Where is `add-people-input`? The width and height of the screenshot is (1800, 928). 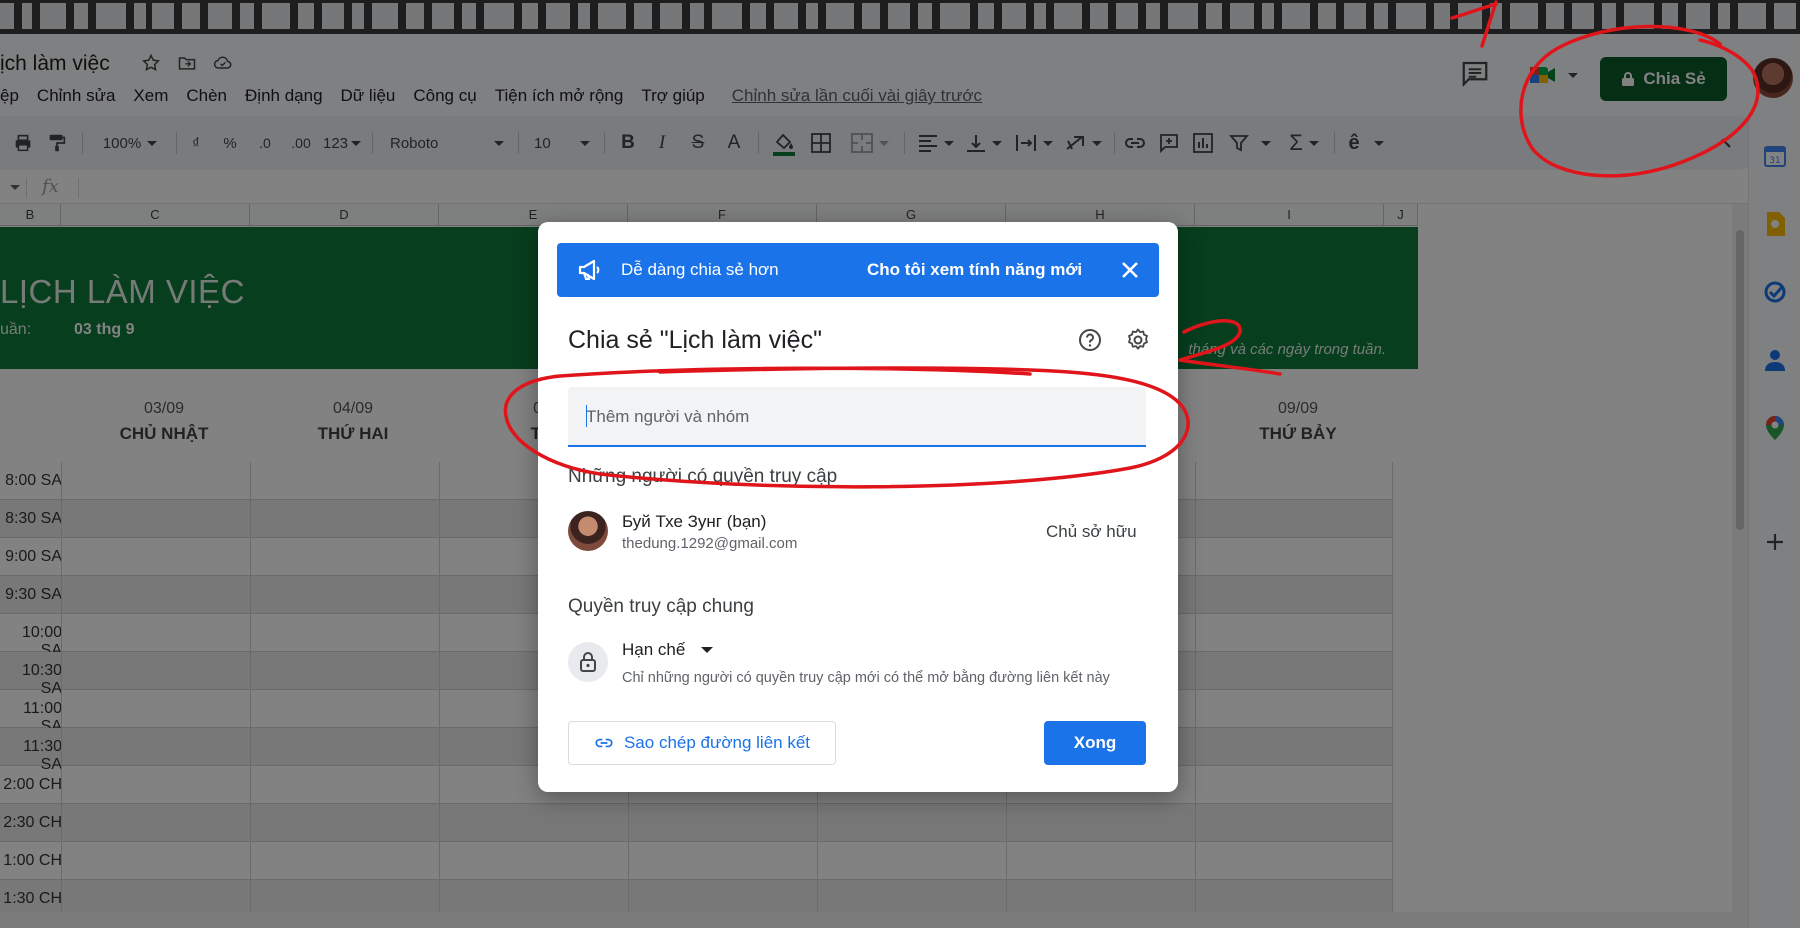
add-people-input is located at coordinates (856, 417).